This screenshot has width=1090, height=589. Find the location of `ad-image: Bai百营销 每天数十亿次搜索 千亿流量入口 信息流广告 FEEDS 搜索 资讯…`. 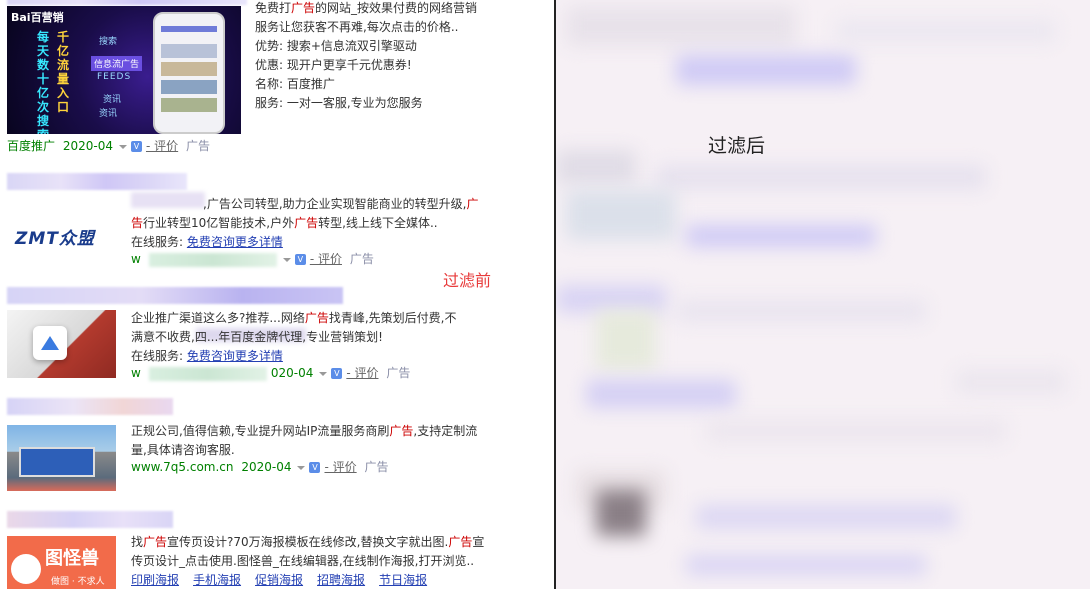

ad-image: Bai百营销 每天数十亿次搜索 千亿流量入口 信息流广告 FEEDS 搜索 资讯… is located at coordinates (124, 70).